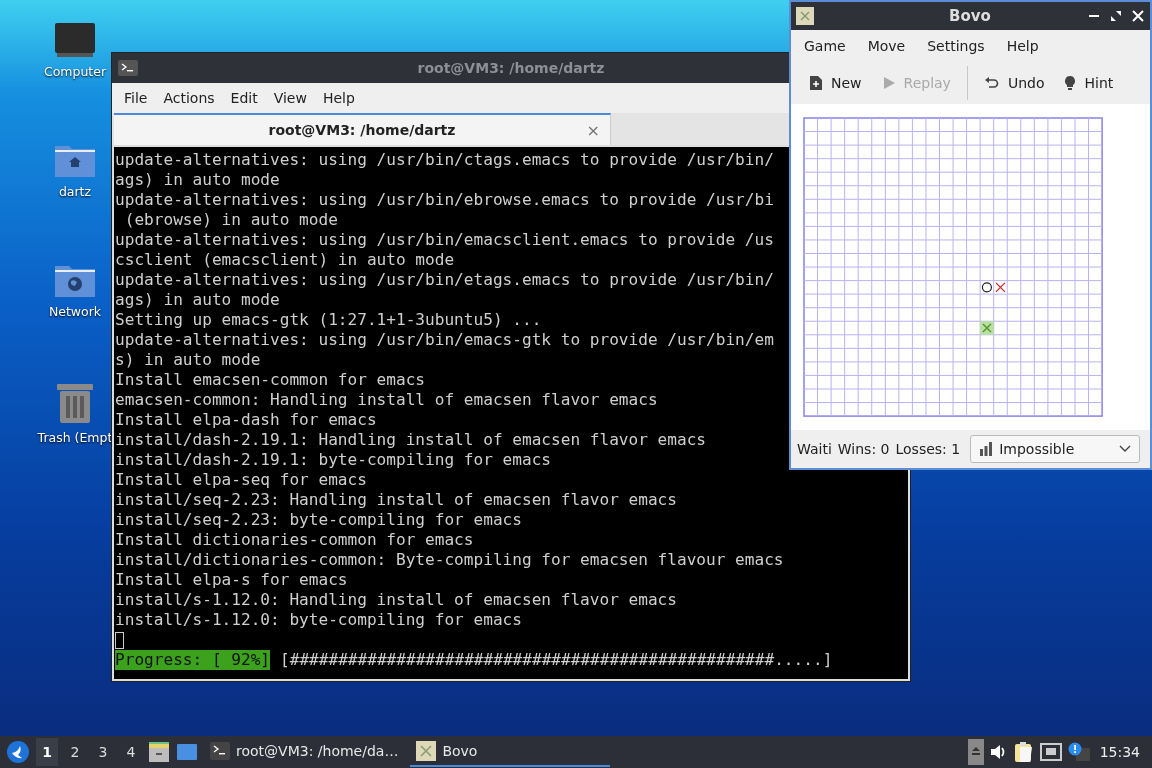 The width and height of the screenshot is (1152, 768). Describe the element at coordinates (231, 580) in the screenshot. I see `terminal-line: Install elpa-s for emacs` at that location.